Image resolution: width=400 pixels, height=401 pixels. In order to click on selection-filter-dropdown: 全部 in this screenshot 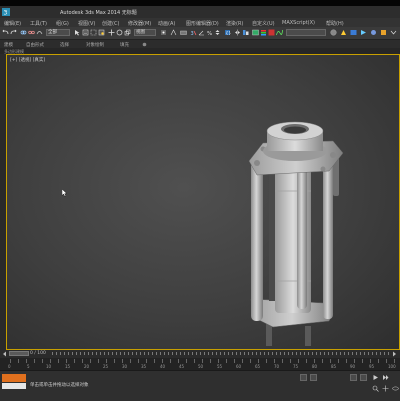, I will do `click(58, 32)`.